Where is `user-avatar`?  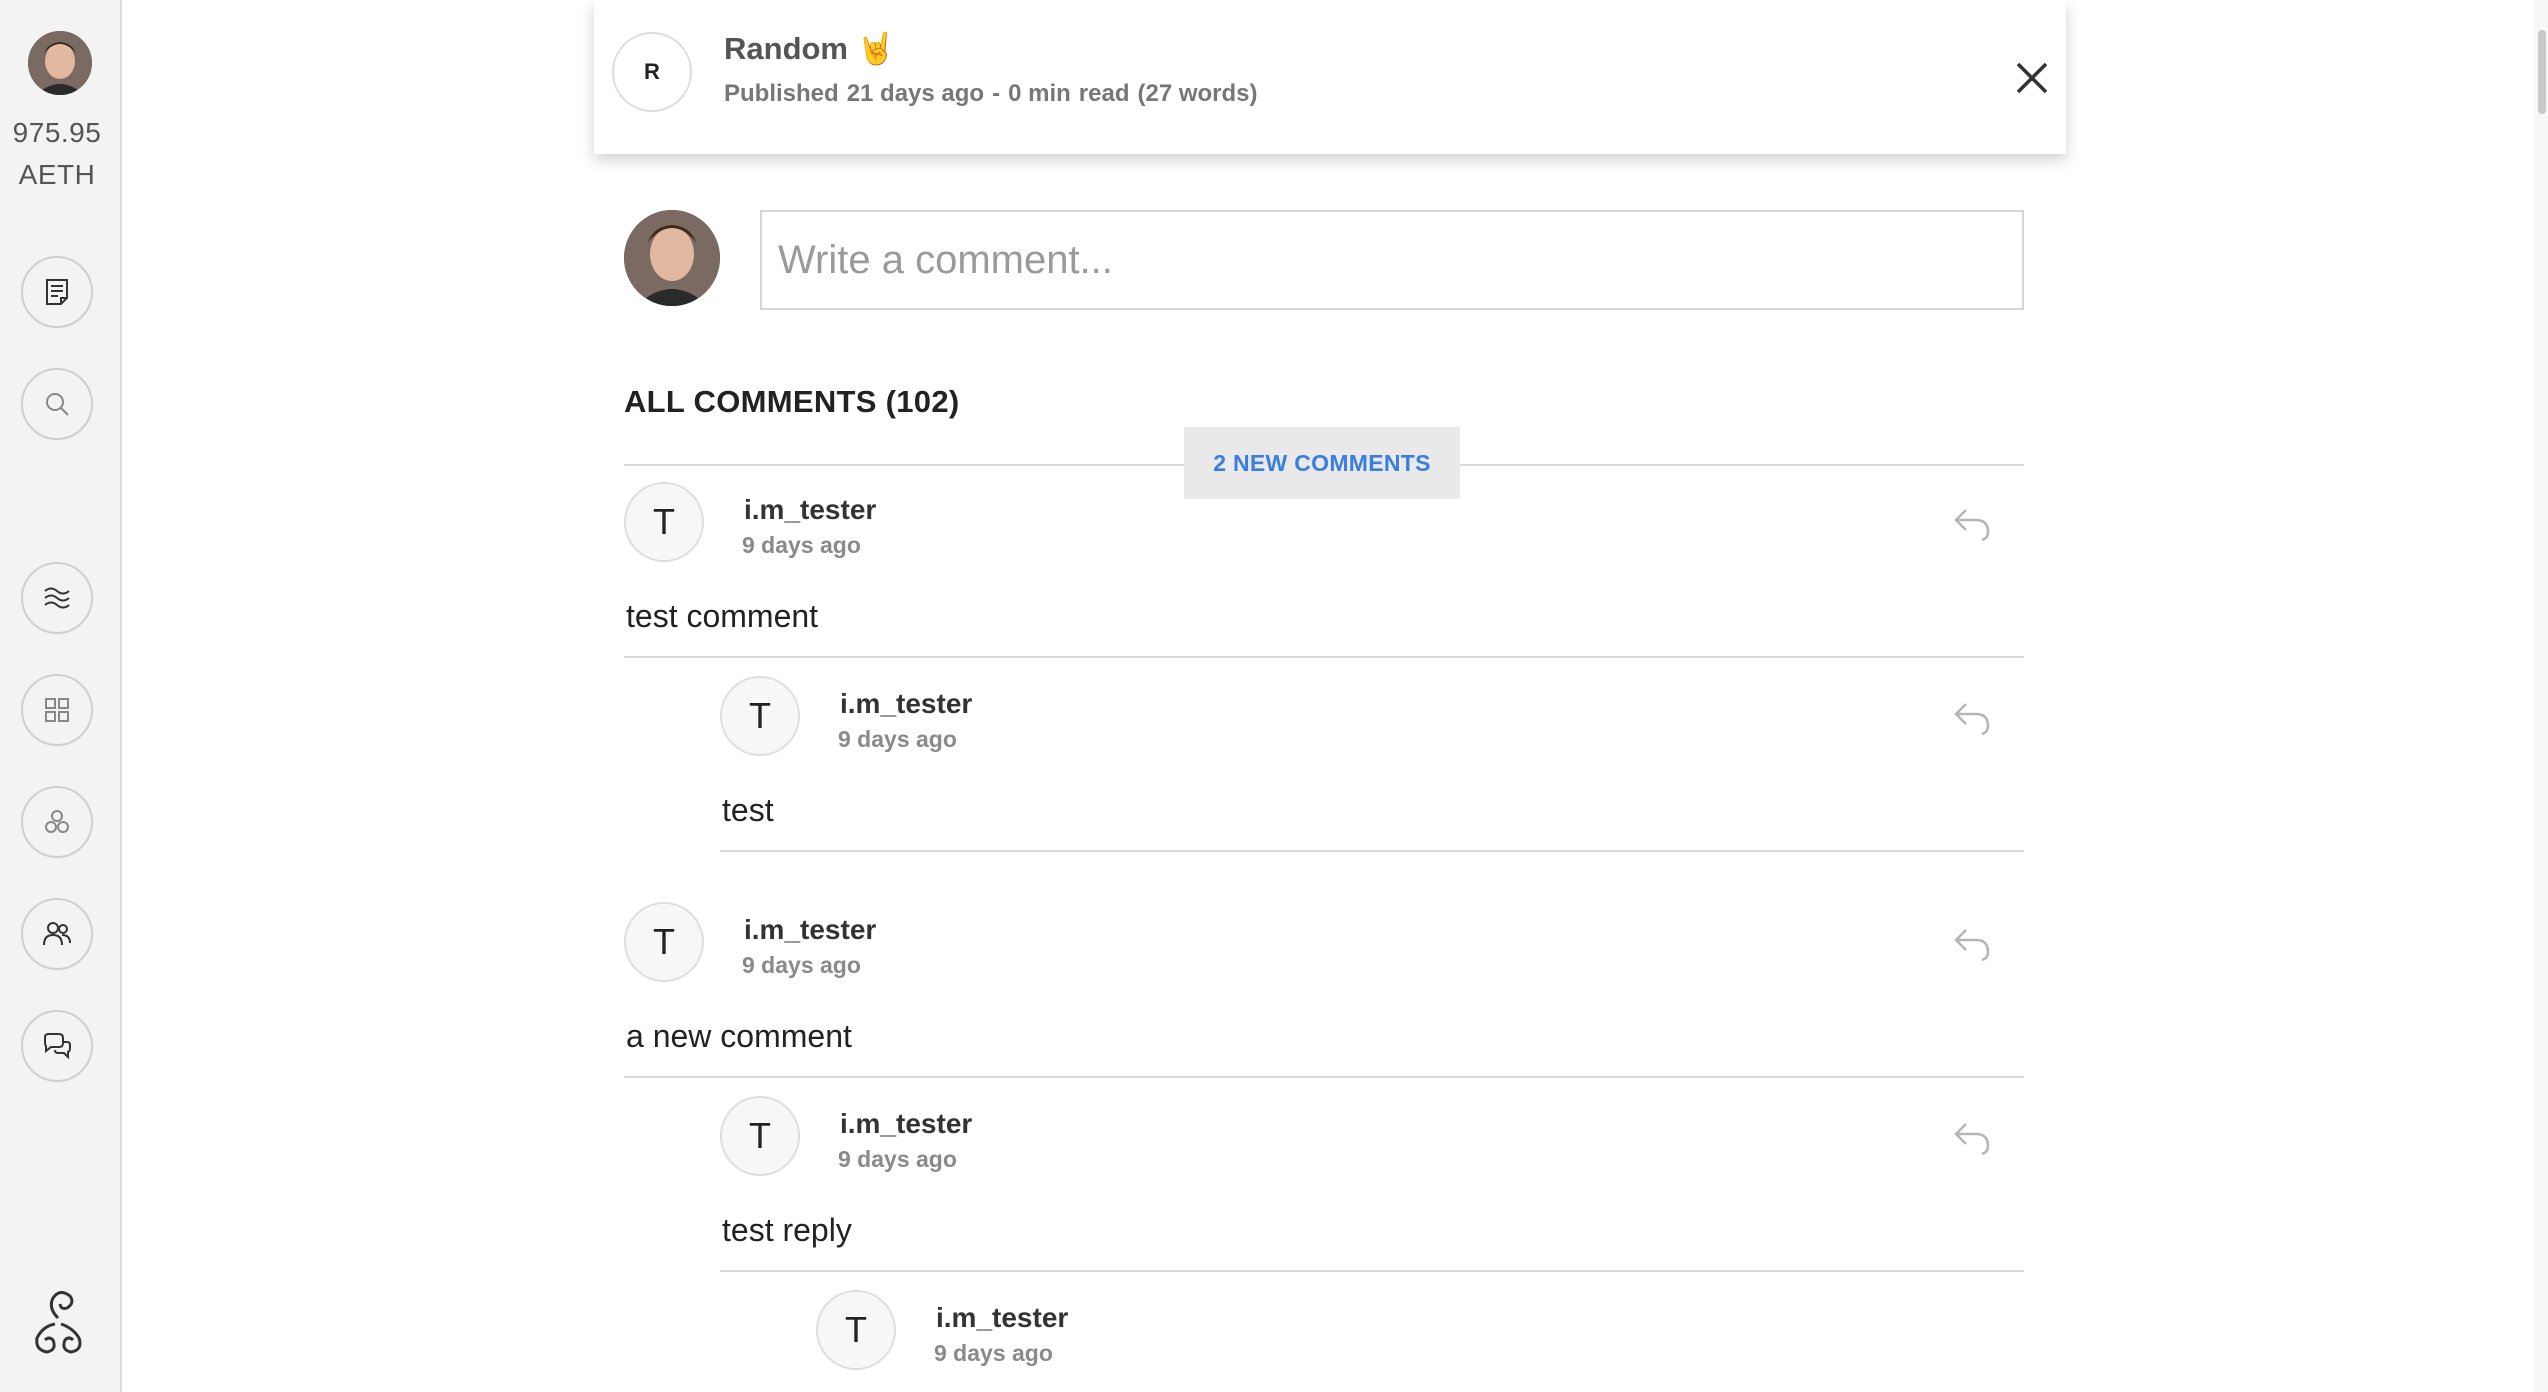 user-avatar is located at coordinates (60, 63).